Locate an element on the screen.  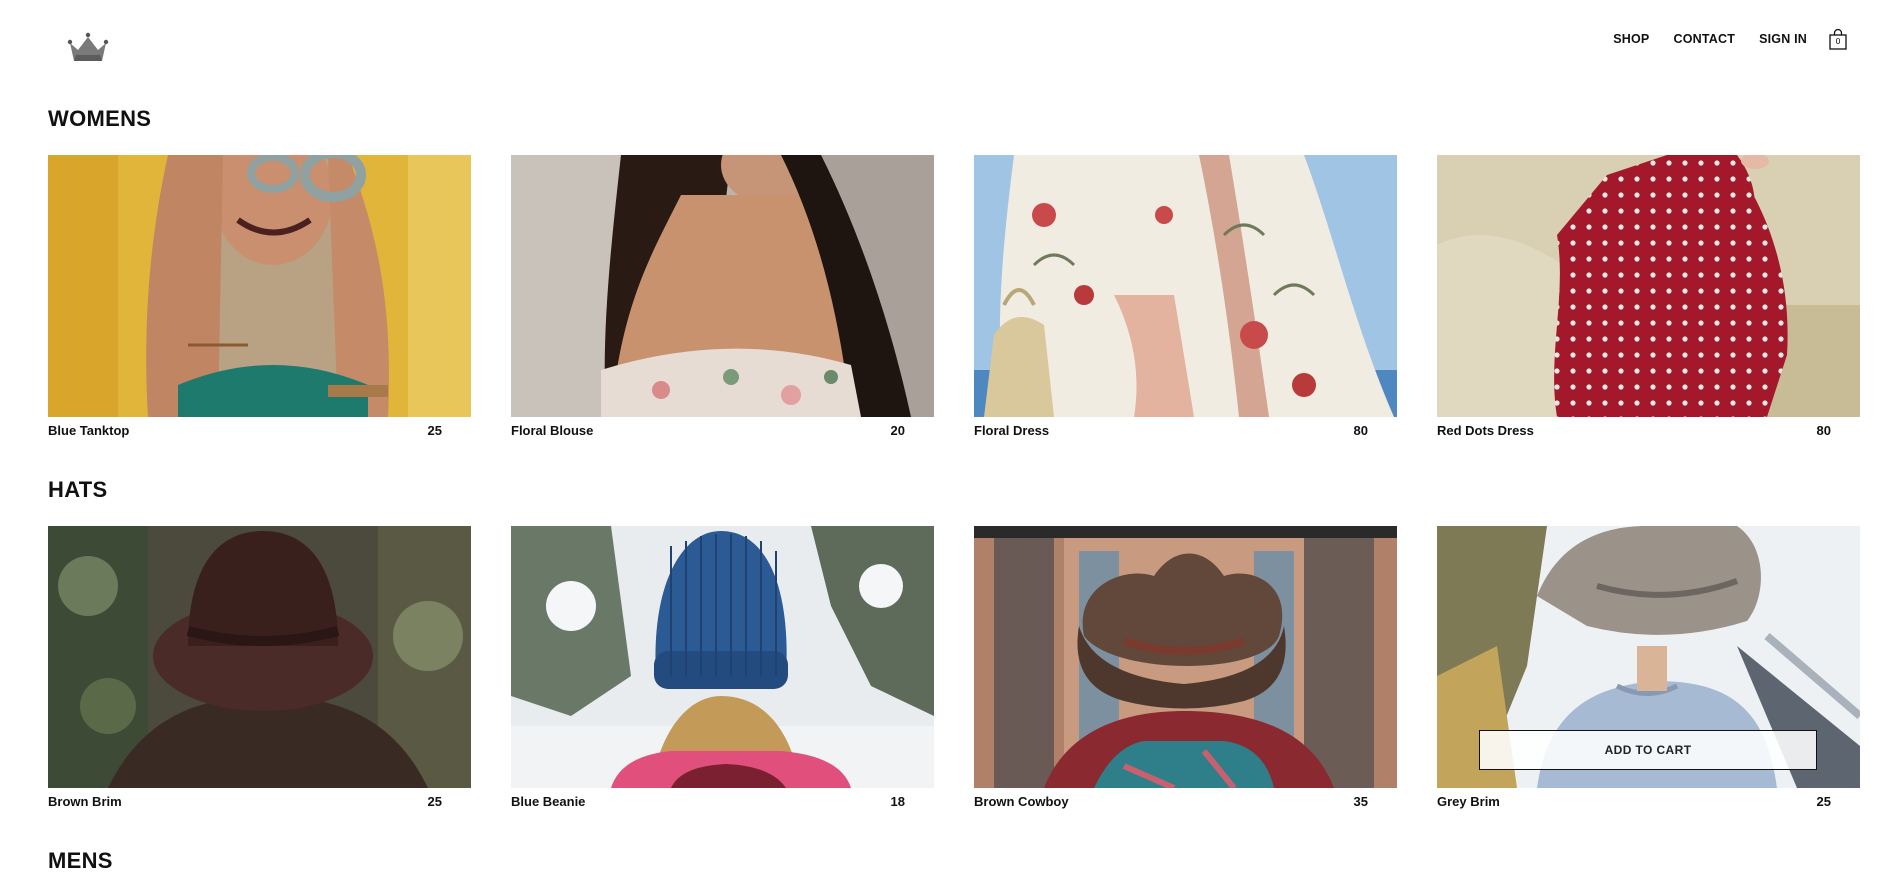
nav-shop: SHOP is located at coordinates (1631, 39).